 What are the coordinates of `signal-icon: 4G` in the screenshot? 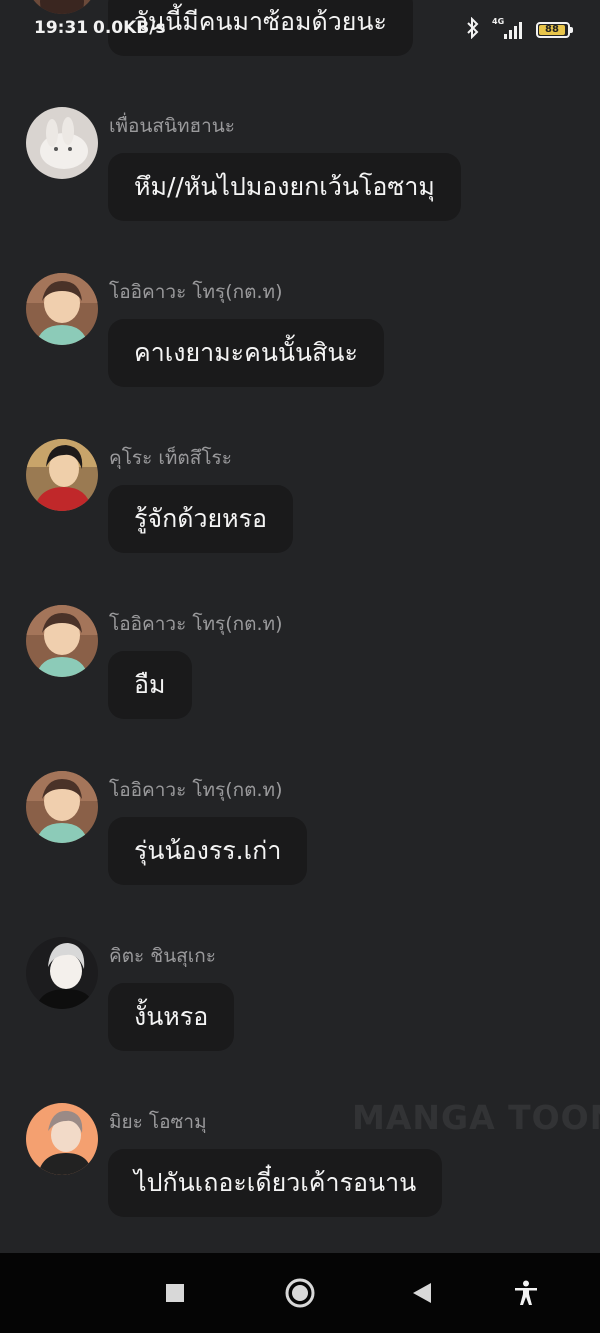 It's located at (508, 29).